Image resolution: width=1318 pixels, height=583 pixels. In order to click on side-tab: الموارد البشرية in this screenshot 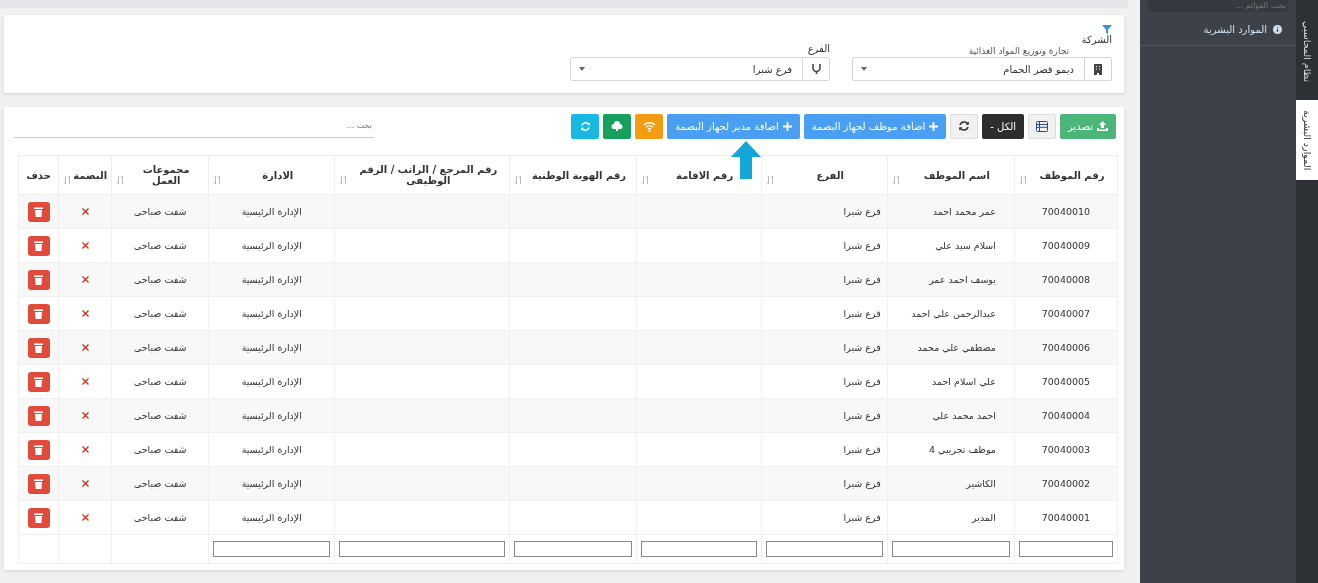, I will do `click(1307, 140)`.